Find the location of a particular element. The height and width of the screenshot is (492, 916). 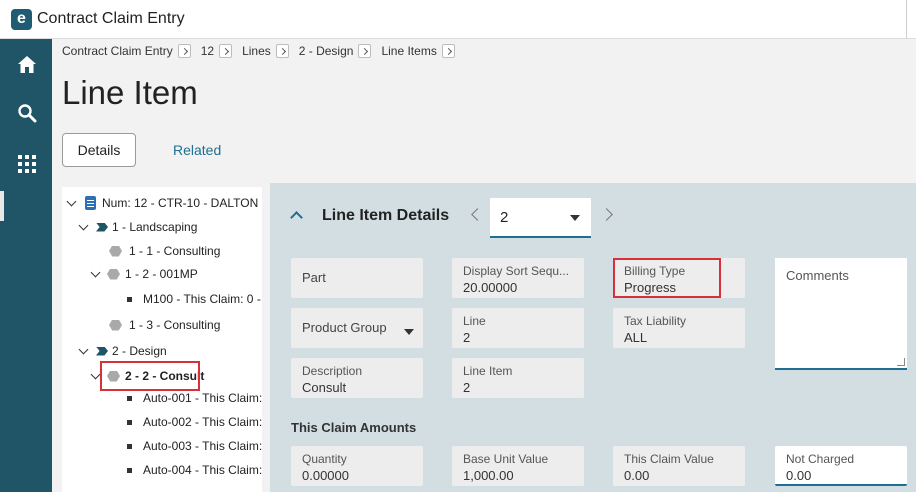

base-unit-value-field: Base Unit Value 1,000.00 is located at coordinates (518, 466).